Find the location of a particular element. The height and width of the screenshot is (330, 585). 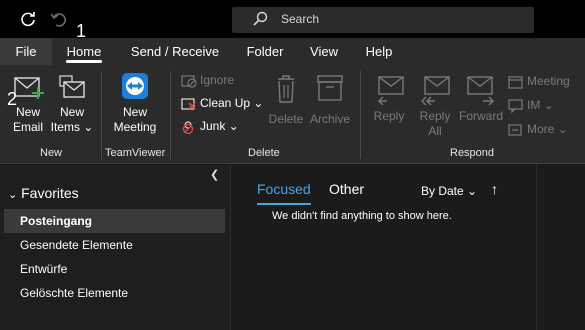

search-box: Search is located at coordinates (383, 20).